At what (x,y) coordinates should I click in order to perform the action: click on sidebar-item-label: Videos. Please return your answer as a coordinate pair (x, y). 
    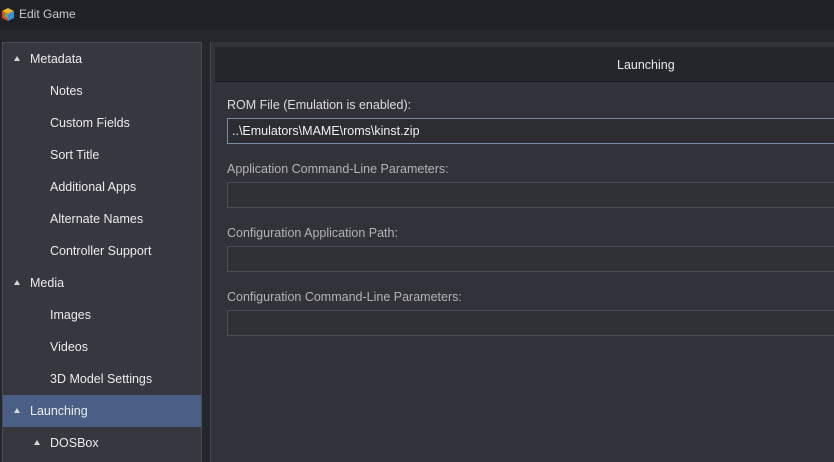
    Looking at the image, I should click on (69, 347).